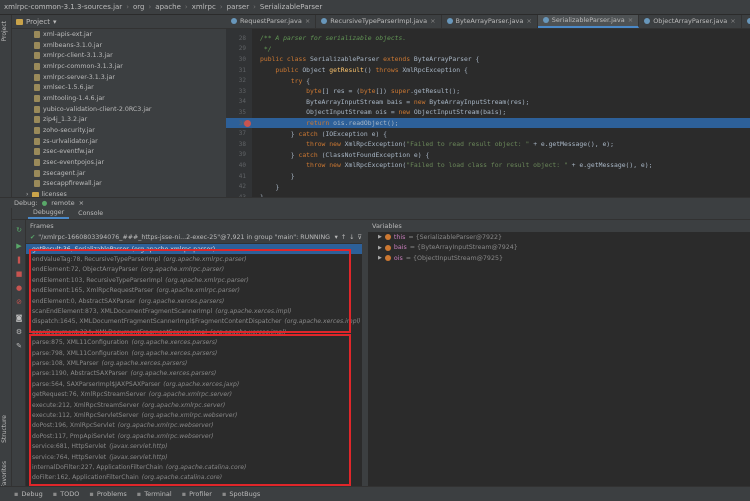 The width and height of the screenshot is (750, 501). I want to click on project-tree-item: zsec-eventpojos.jar, so click(119, 162).